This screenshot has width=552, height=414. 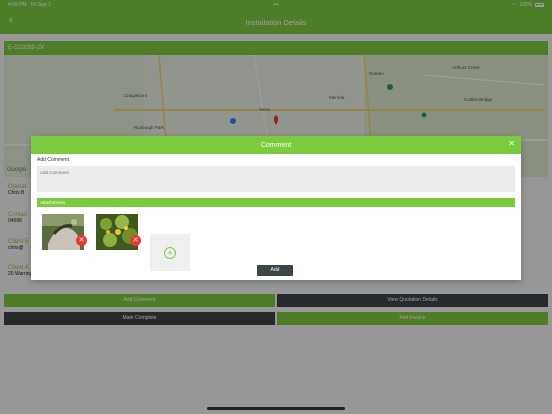 What do you see at coordinates (511, 143) in the screenshot?
I see `close-icon: ✕` at bounding box center [511, 143].